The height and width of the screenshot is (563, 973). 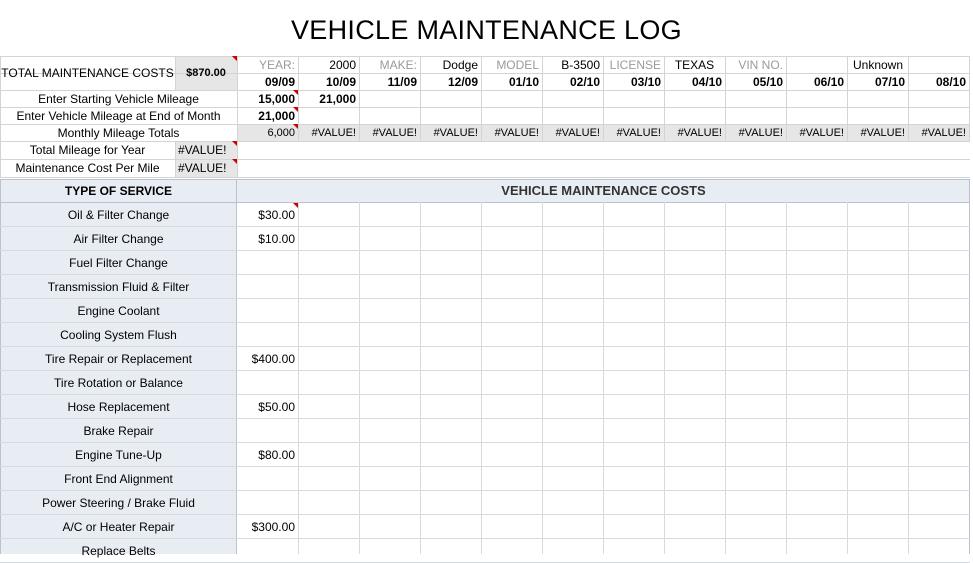 I want to click on service-cost-cell: $50.00, so click(x=267, y=406).